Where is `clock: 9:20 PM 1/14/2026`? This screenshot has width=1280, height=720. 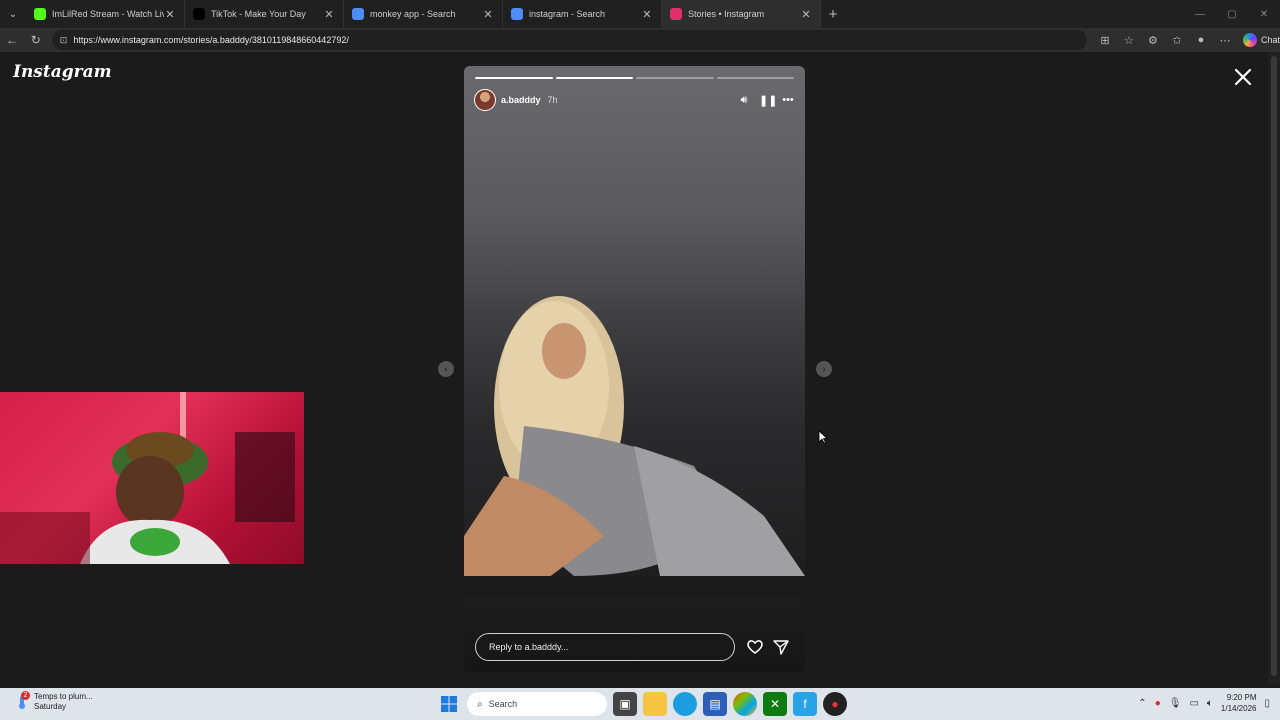 clock: 9:20 PM 1/14/2026 is located at coordinates (1239, 703).